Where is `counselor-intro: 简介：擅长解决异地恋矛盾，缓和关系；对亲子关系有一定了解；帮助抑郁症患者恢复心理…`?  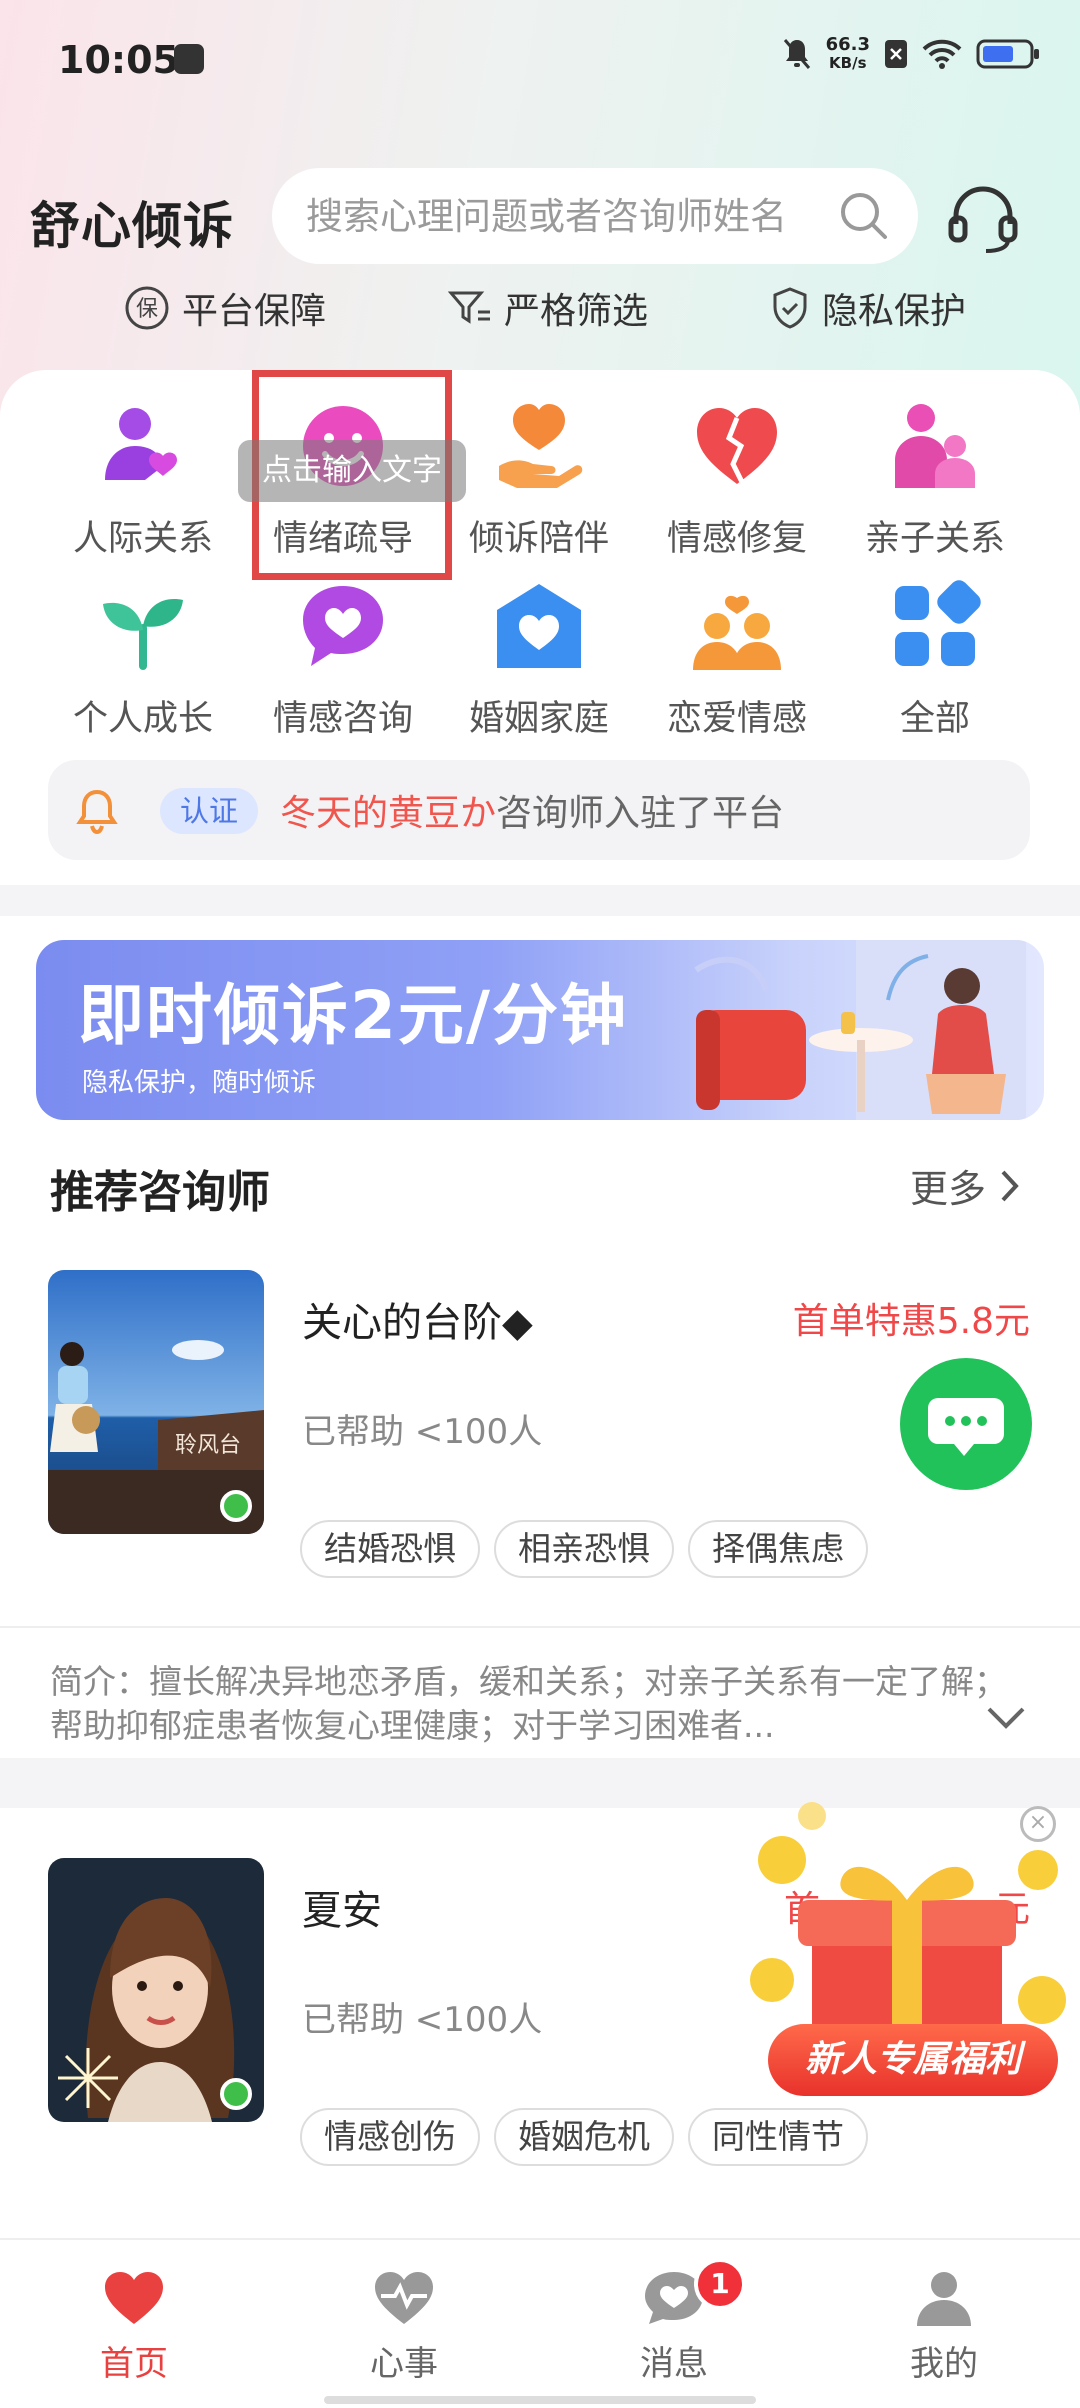 counselor-intro: 简介：擅长解决异地恋矛盾，缓和关系；对亲子关系有一定了解；帮助抑郁症患者恢复心理… is located at coordinates (528, 1703).